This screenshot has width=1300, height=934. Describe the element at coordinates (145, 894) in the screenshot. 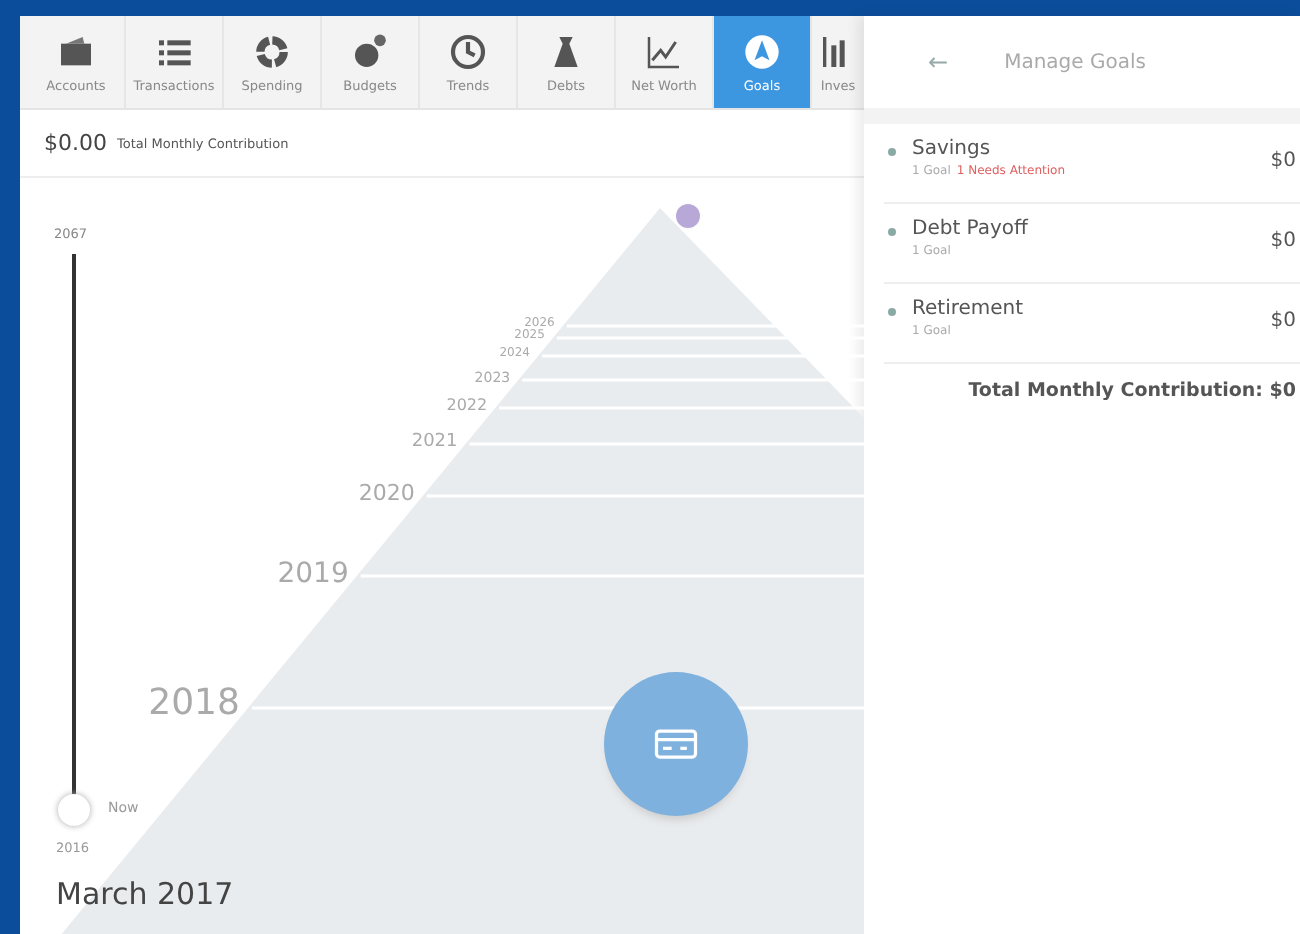

I see `current-date: March 2017` at that location.